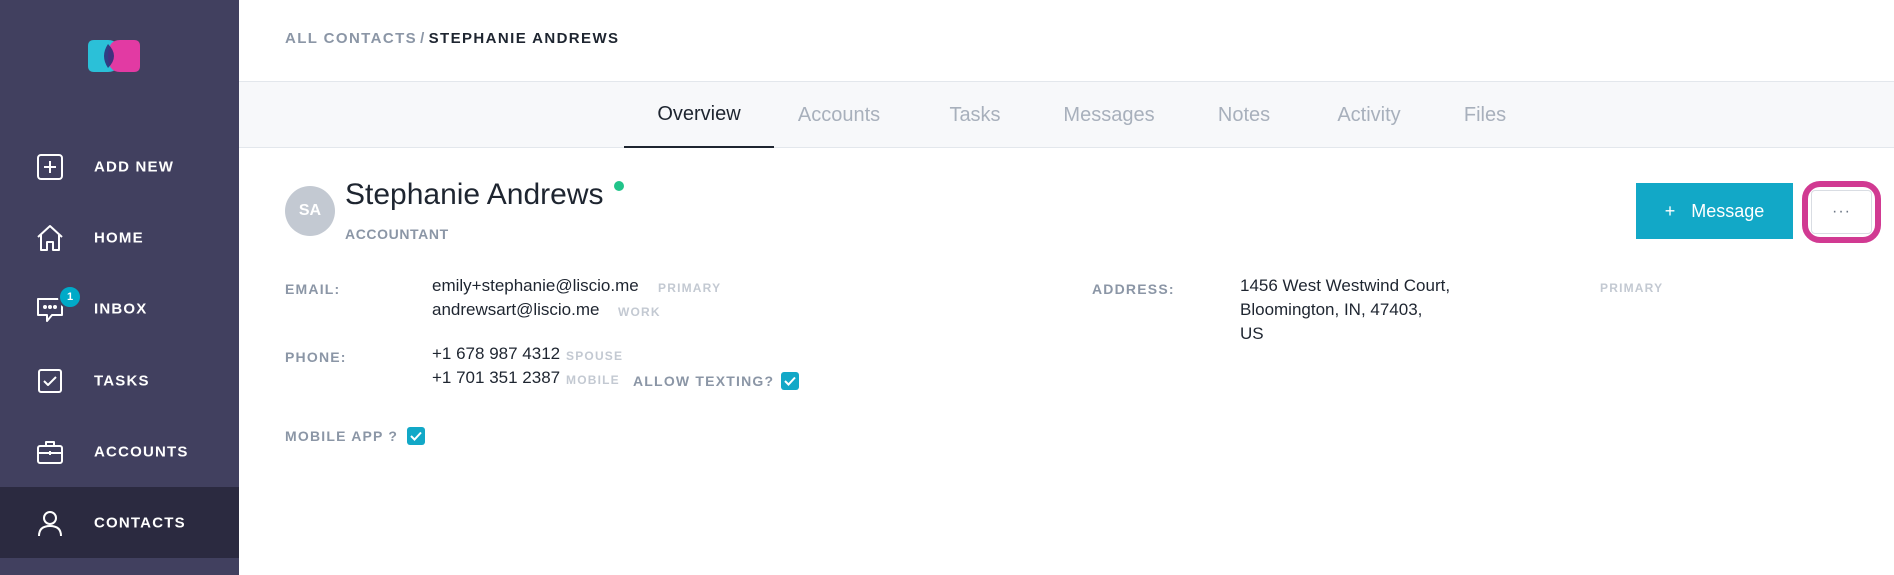 The image size is (1894, 575). Describe the element at coordinates (535, 286) in the screenshot. I see `email-primary: emily+stephanie@liscio.me` at that location.